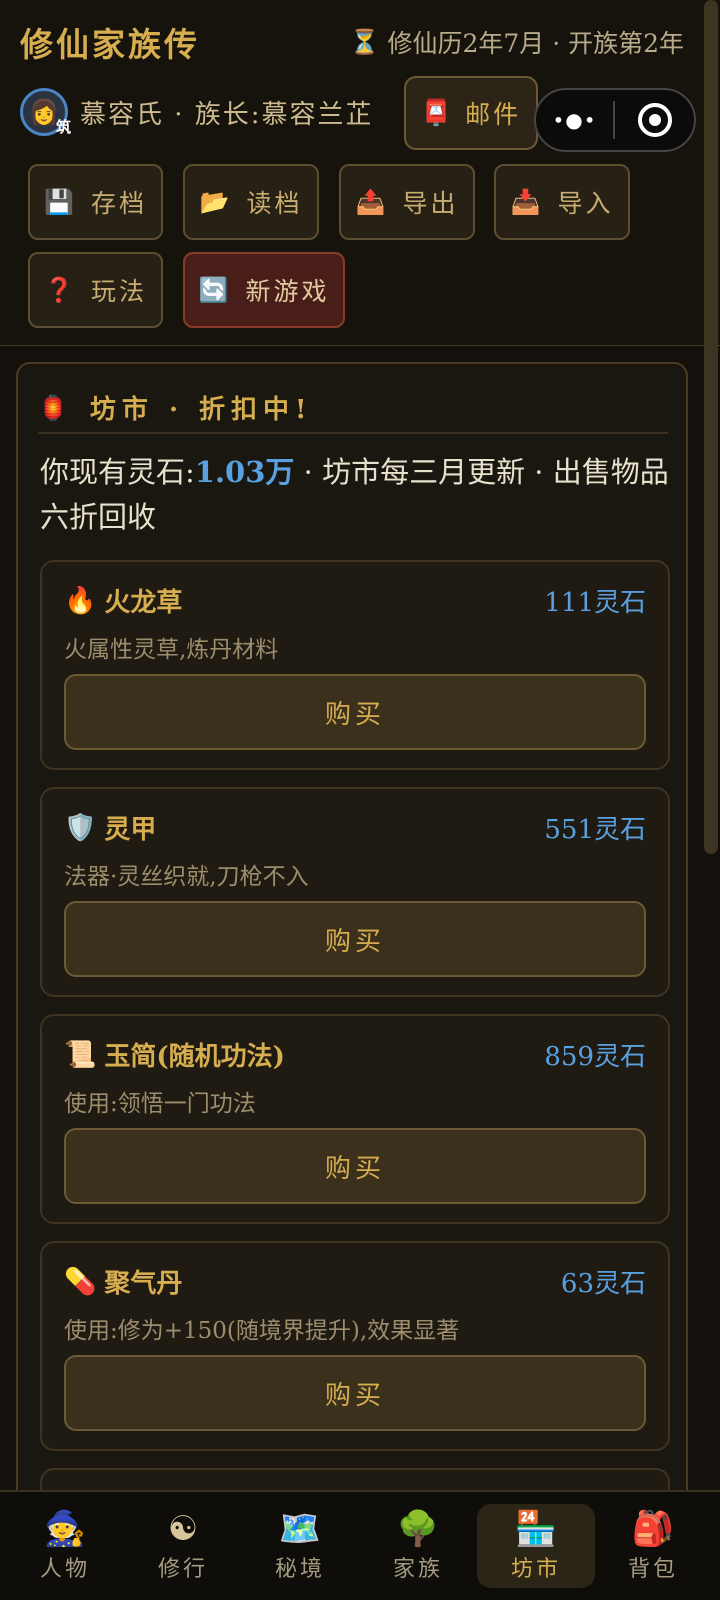 The width and height of the screenshot is (720, 1600). What do you see at coordinates (216, 202) in the screenshot?
I see `open-folder-icon: 📂` at bounding box center [216, 202].